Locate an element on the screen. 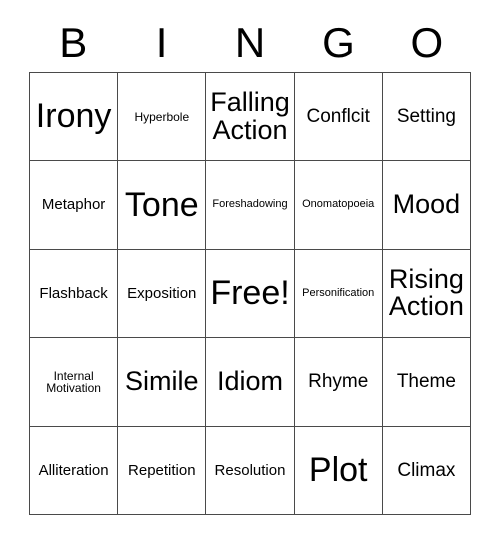  bingo-cell: Rhyme is located at coordinates (338, 382).